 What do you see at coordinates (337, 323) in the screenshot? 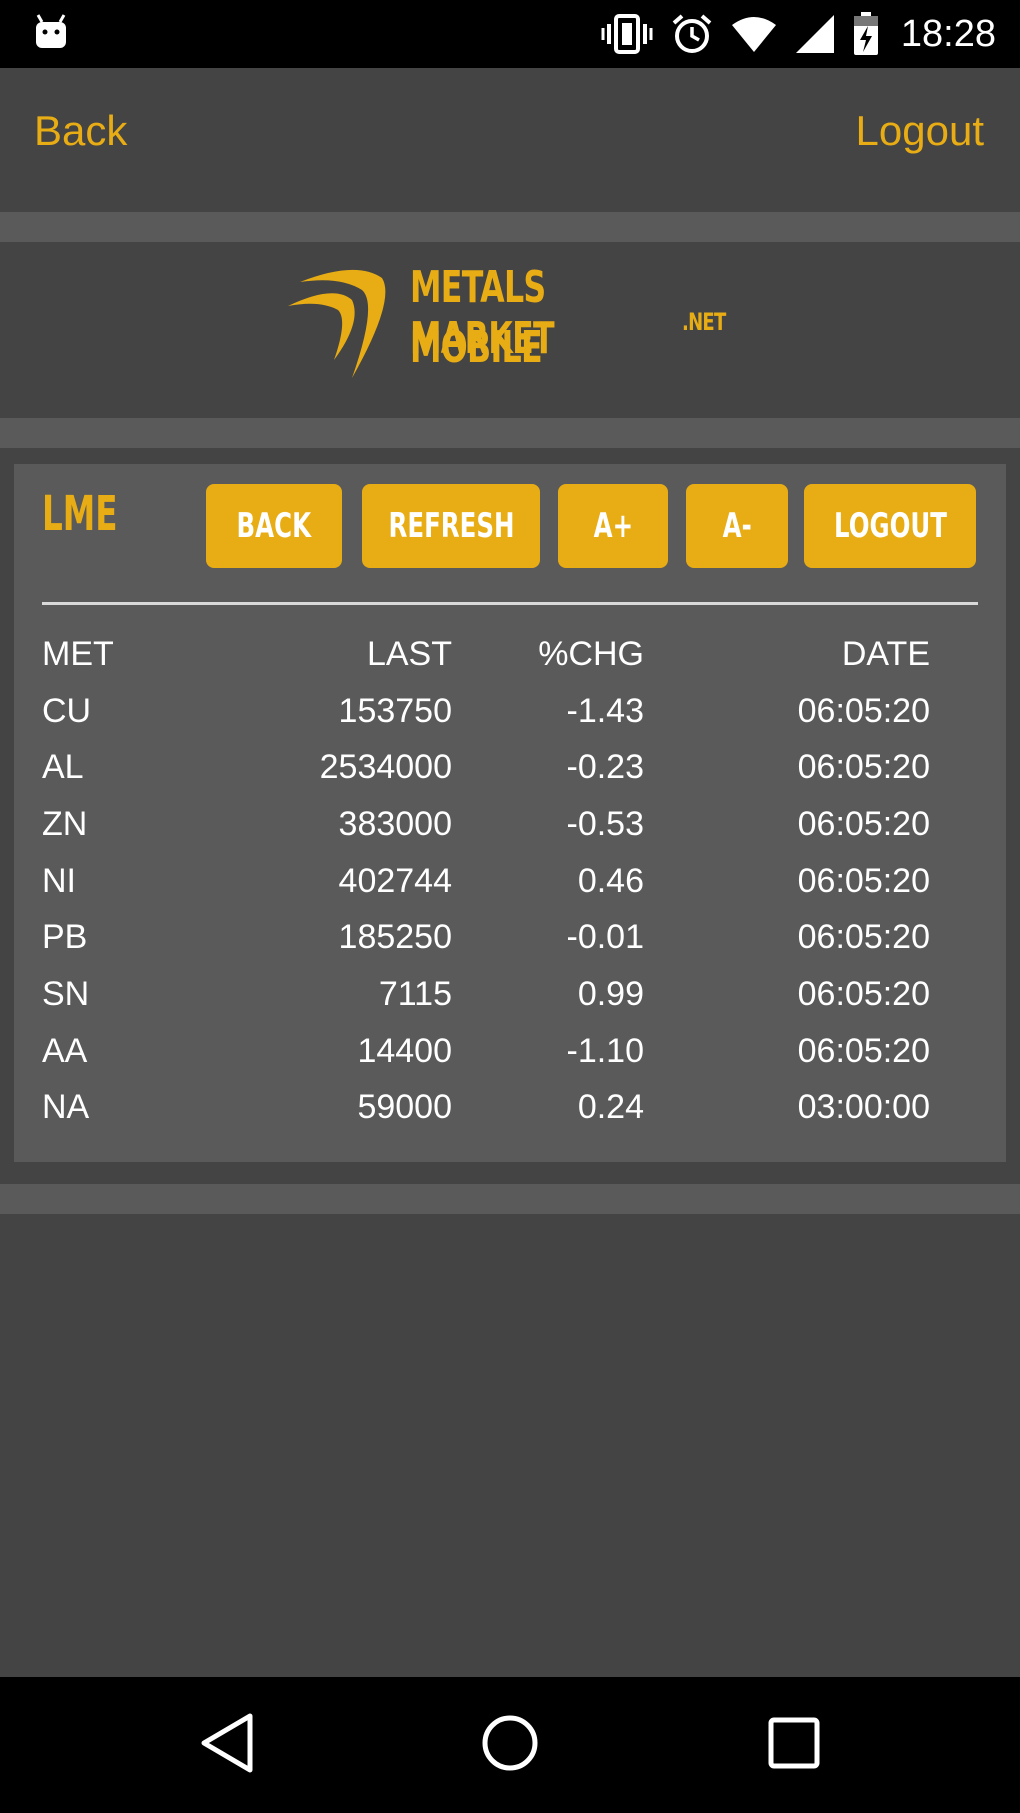
I see `logo-swoosh-icon` at bounding box center [337, 323].